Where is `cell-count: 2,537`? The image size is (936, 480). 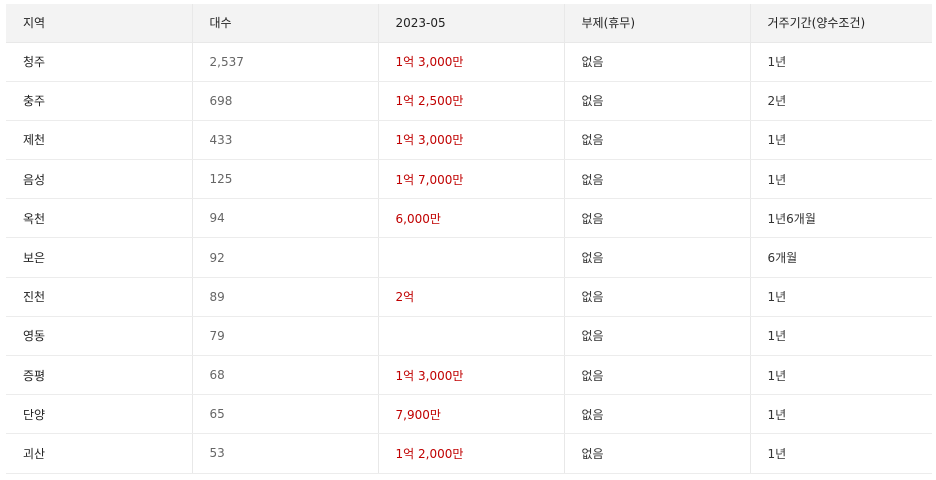 cell-count: 2,537 is located at coordinates (284, 62).